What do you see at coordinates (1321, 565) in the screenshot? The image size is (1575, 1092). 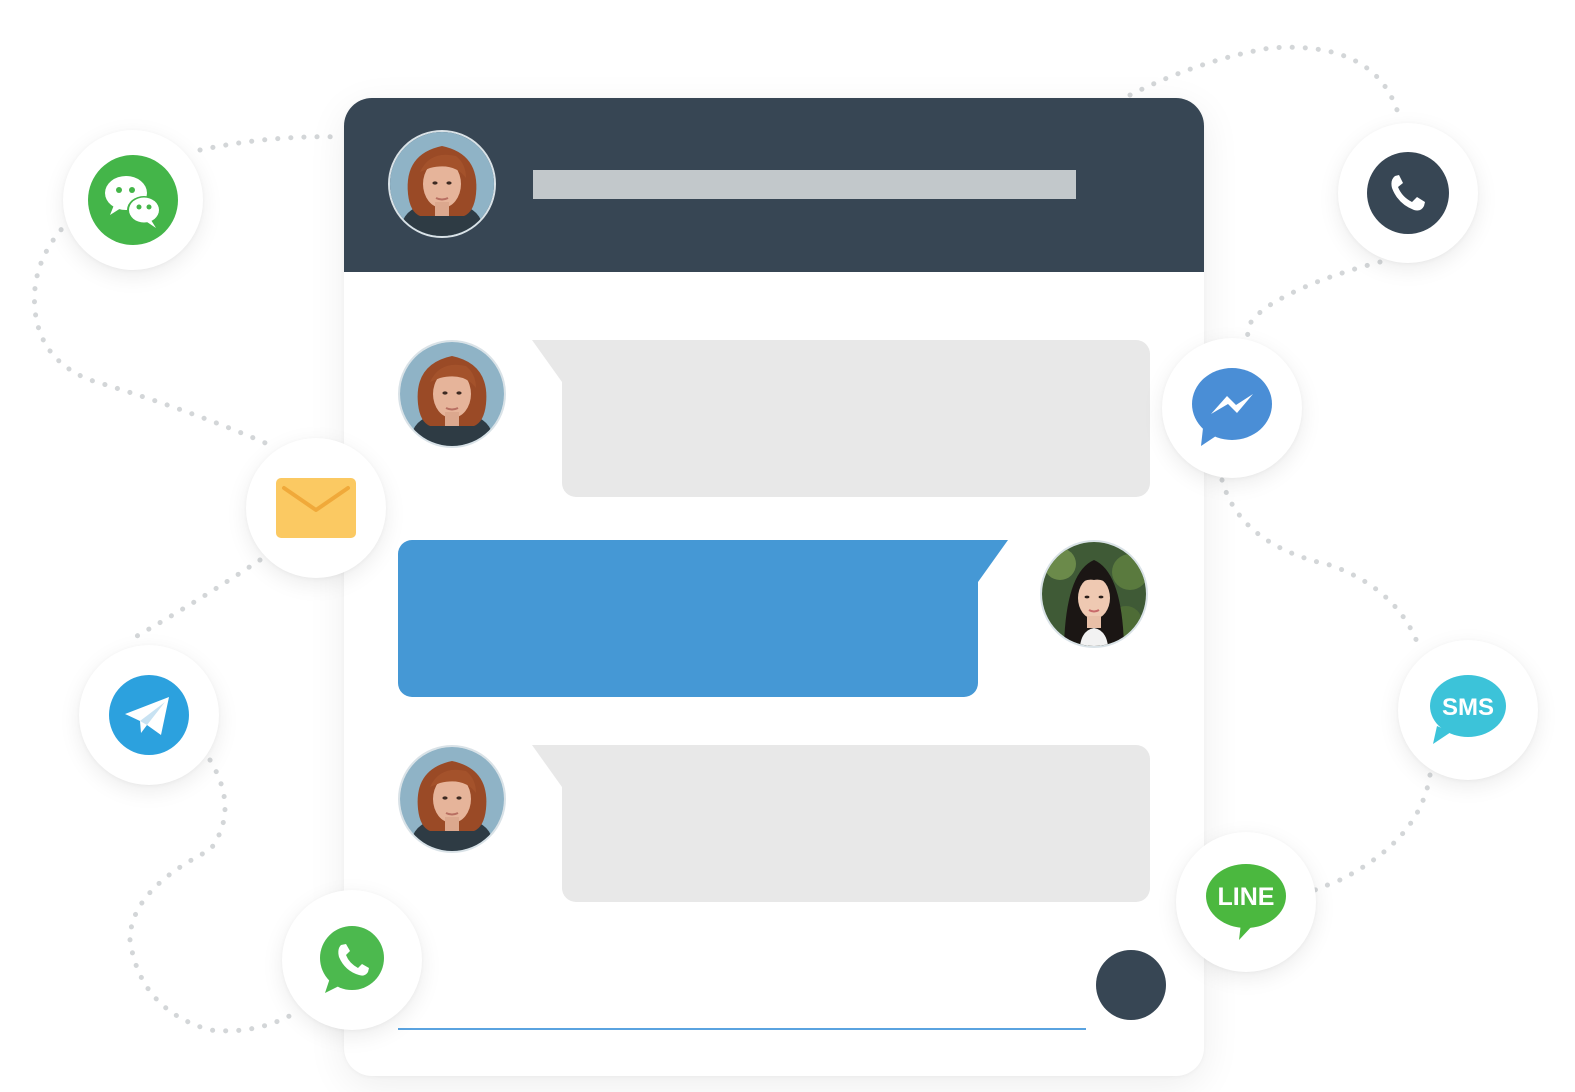 I see `connector-messenger-sms` at bounding box center [1321, 565].